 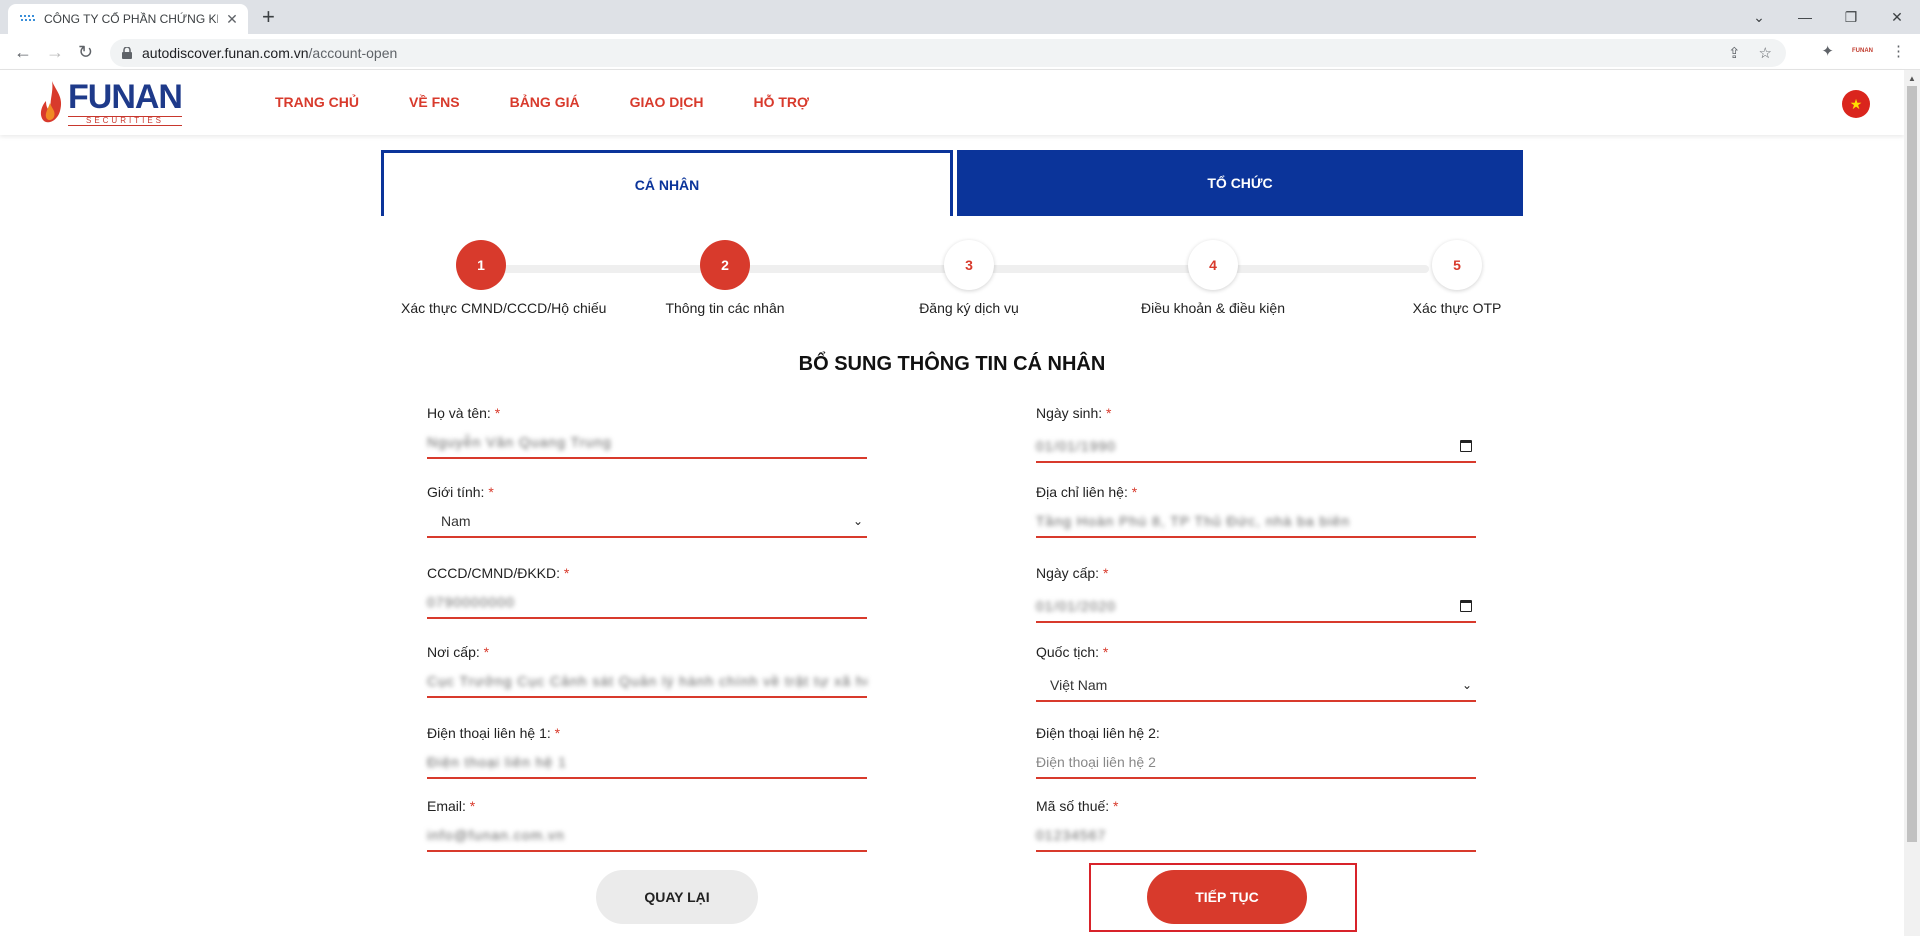 I want to click on step-5: 5 Xác thực OTP, so click(x=1457, y=278).